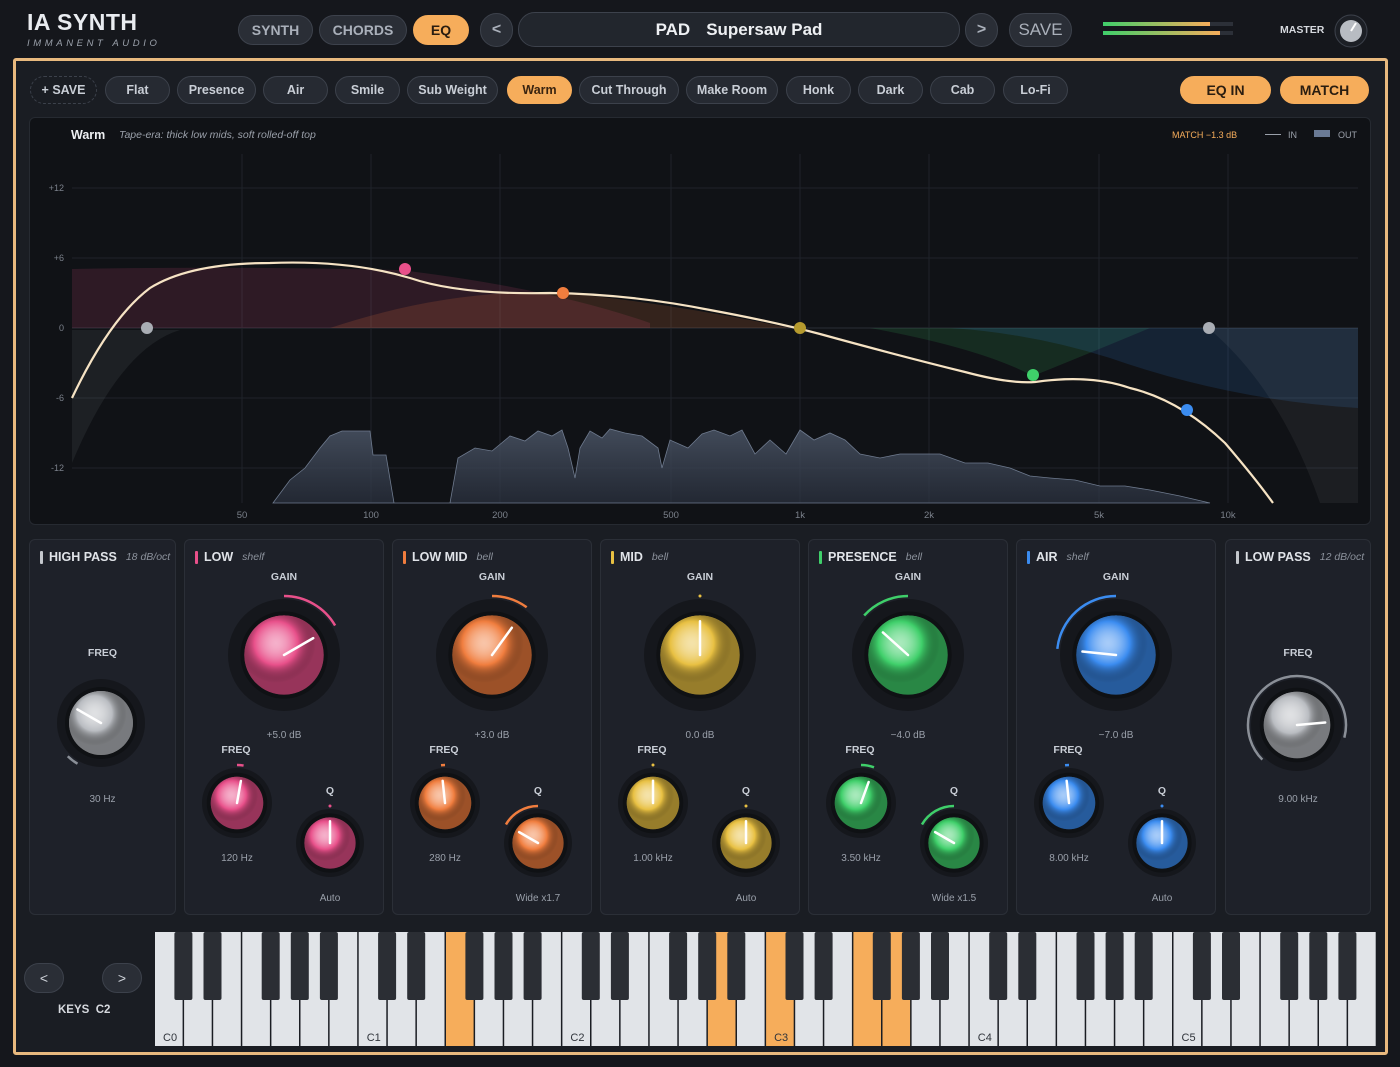 The width and height of the screenshot is (1400, 1067). I want to click on presence-q-value: Wide x1.5, so click(954, 898).